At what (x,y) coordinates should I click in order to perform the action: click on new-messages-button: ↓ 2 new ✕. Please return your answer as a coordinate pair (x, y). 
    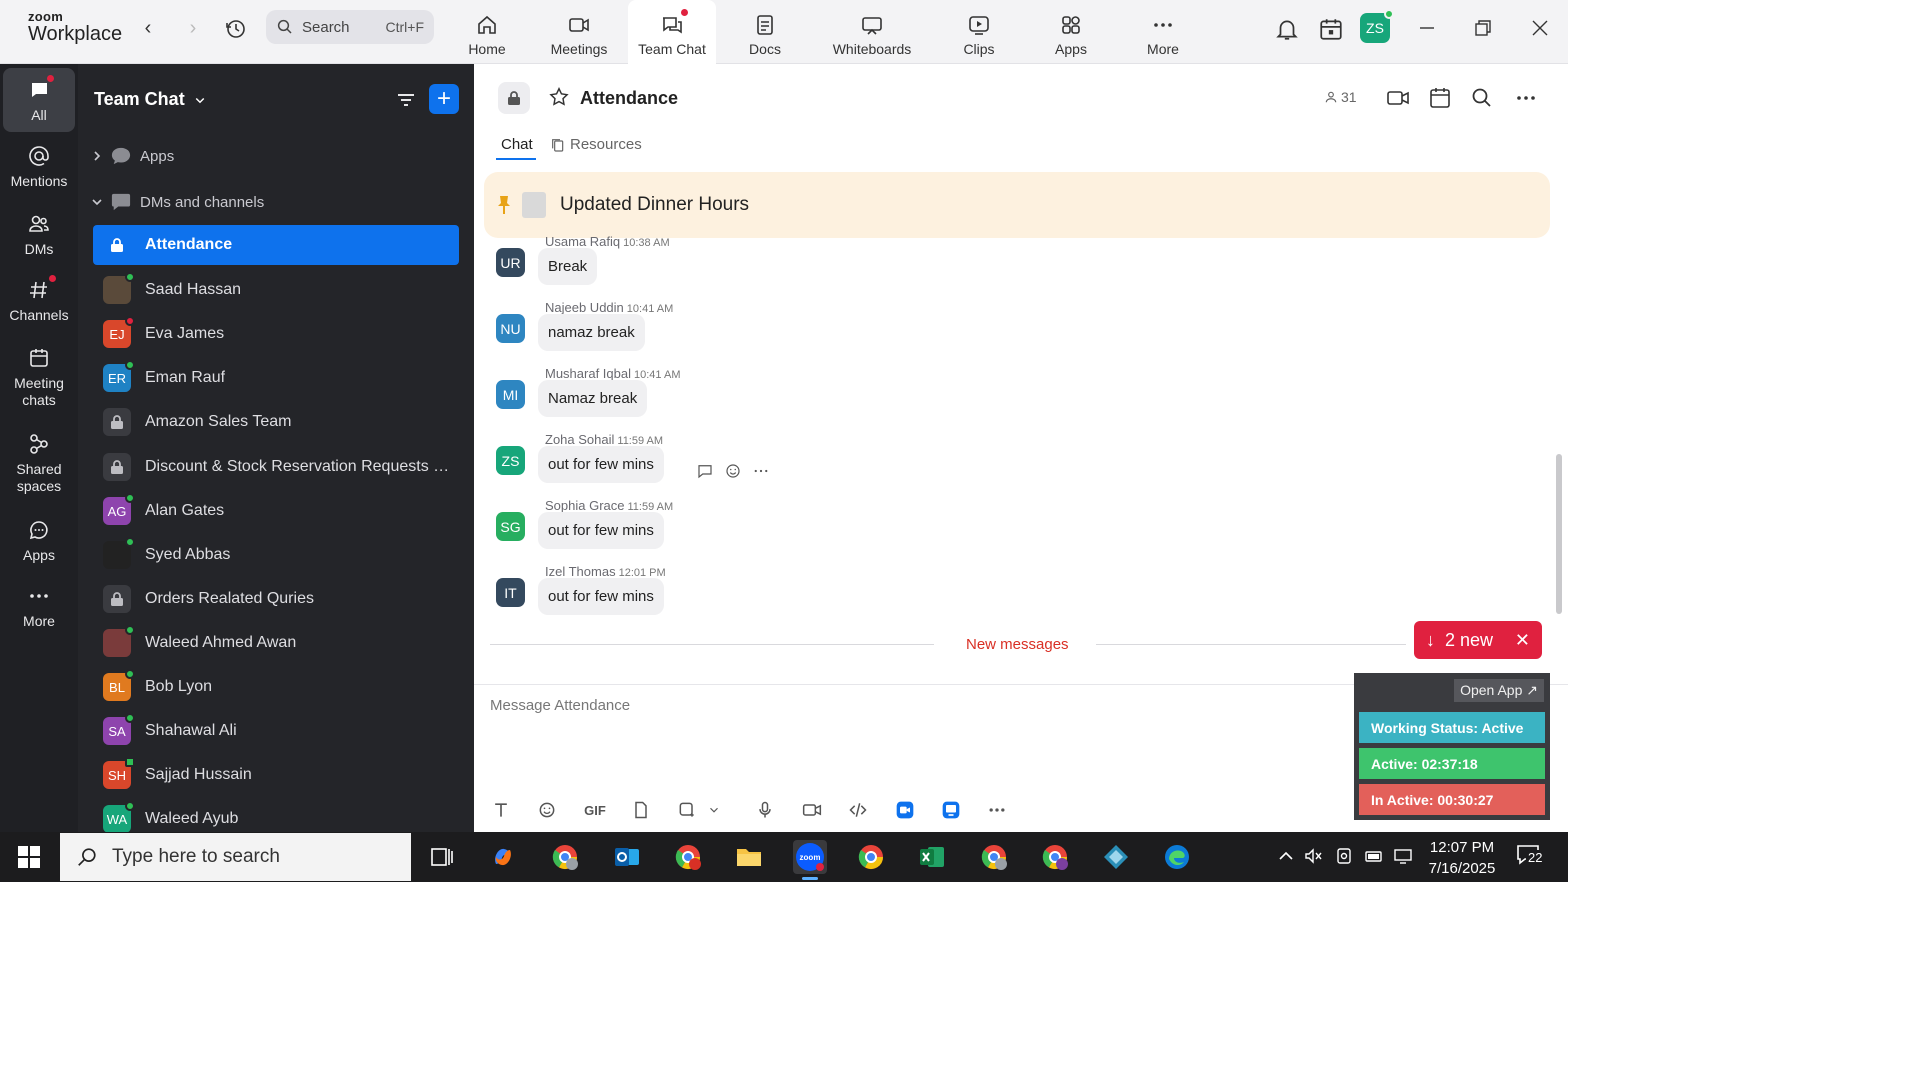
    Looking at the image, I should click on (1478, 640).